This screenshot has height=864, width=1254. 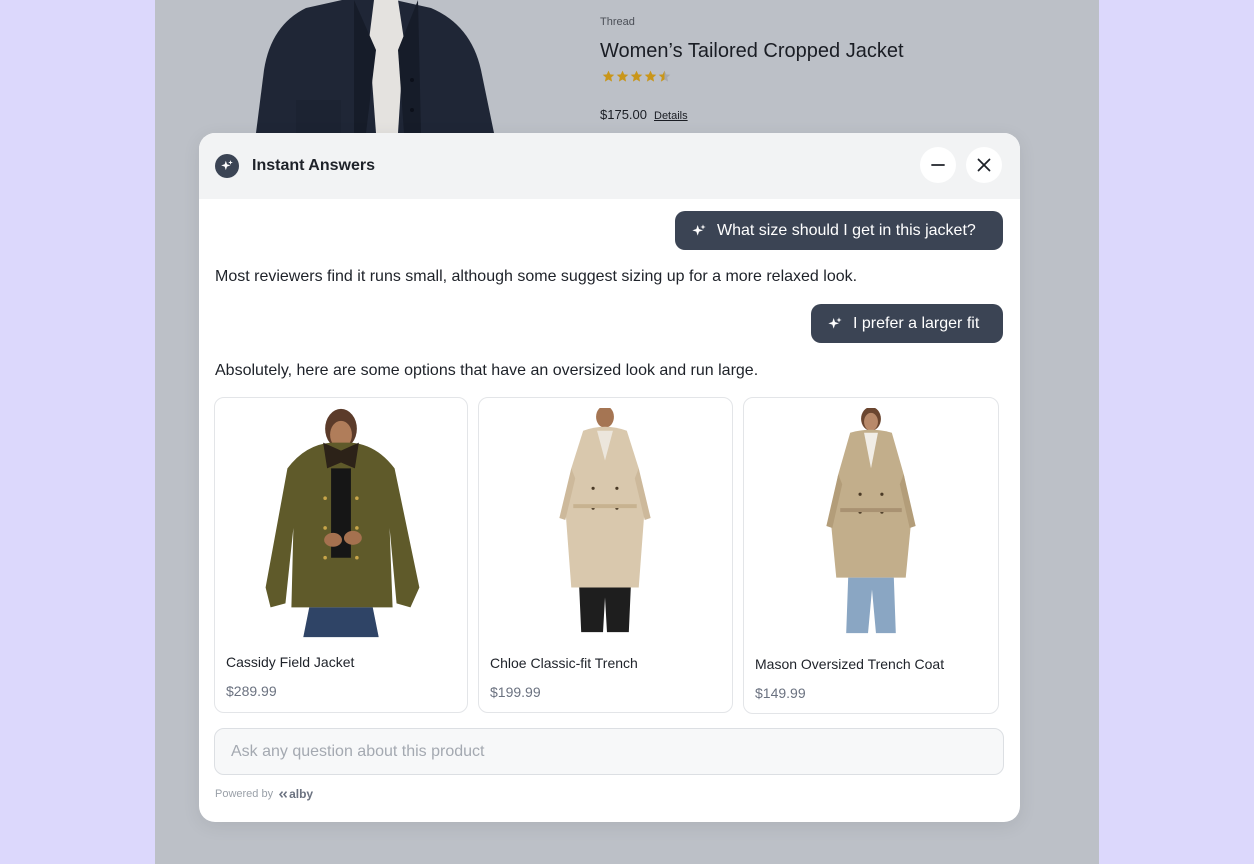 I want to click on price-row: $175.00 Details, so click(x=644, y=114).